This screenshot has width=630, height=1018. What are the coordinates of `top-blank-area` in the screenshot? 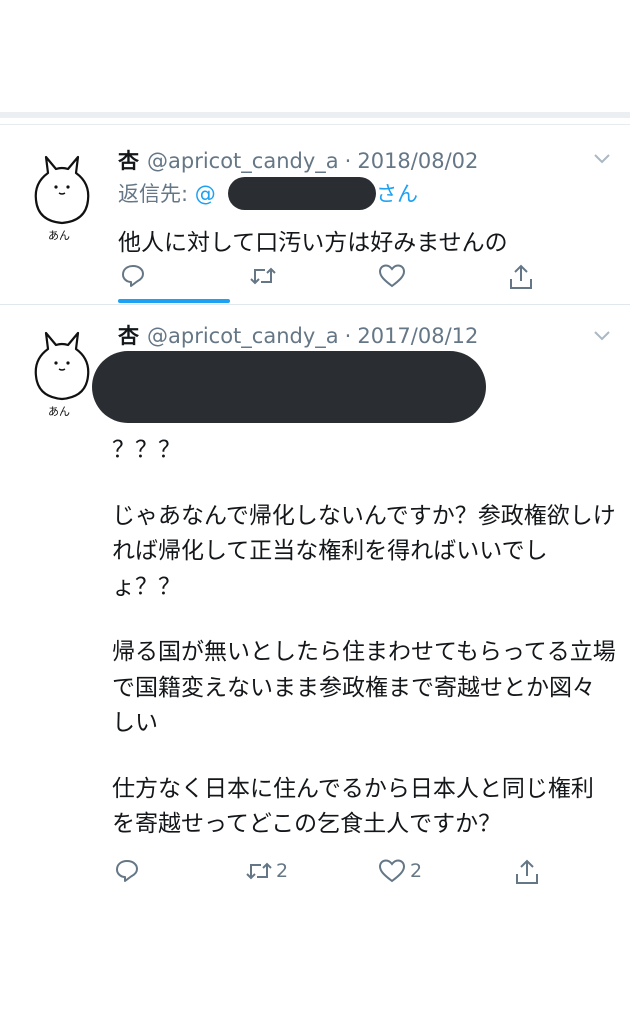 It's located at (315, 56).